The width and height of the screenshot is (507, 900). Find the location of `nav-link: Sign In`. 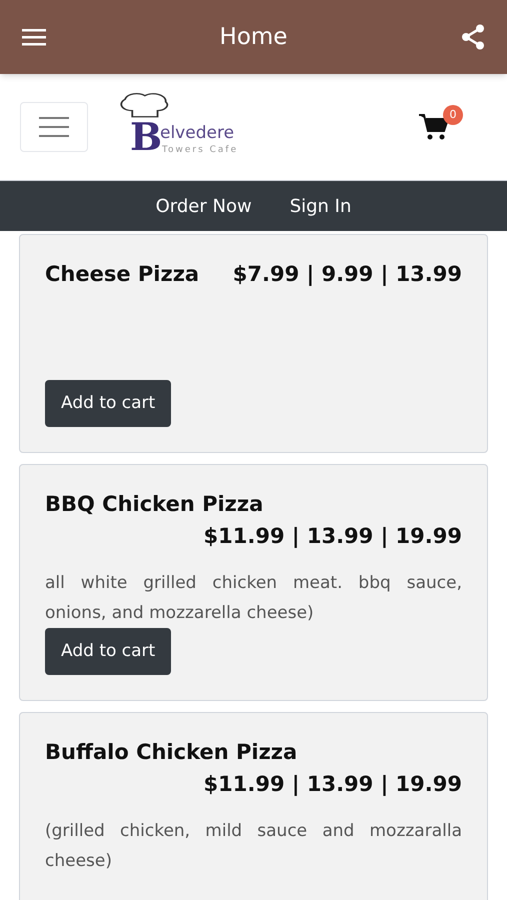

nav-link: Sign In is located at coordinates (321, 206).